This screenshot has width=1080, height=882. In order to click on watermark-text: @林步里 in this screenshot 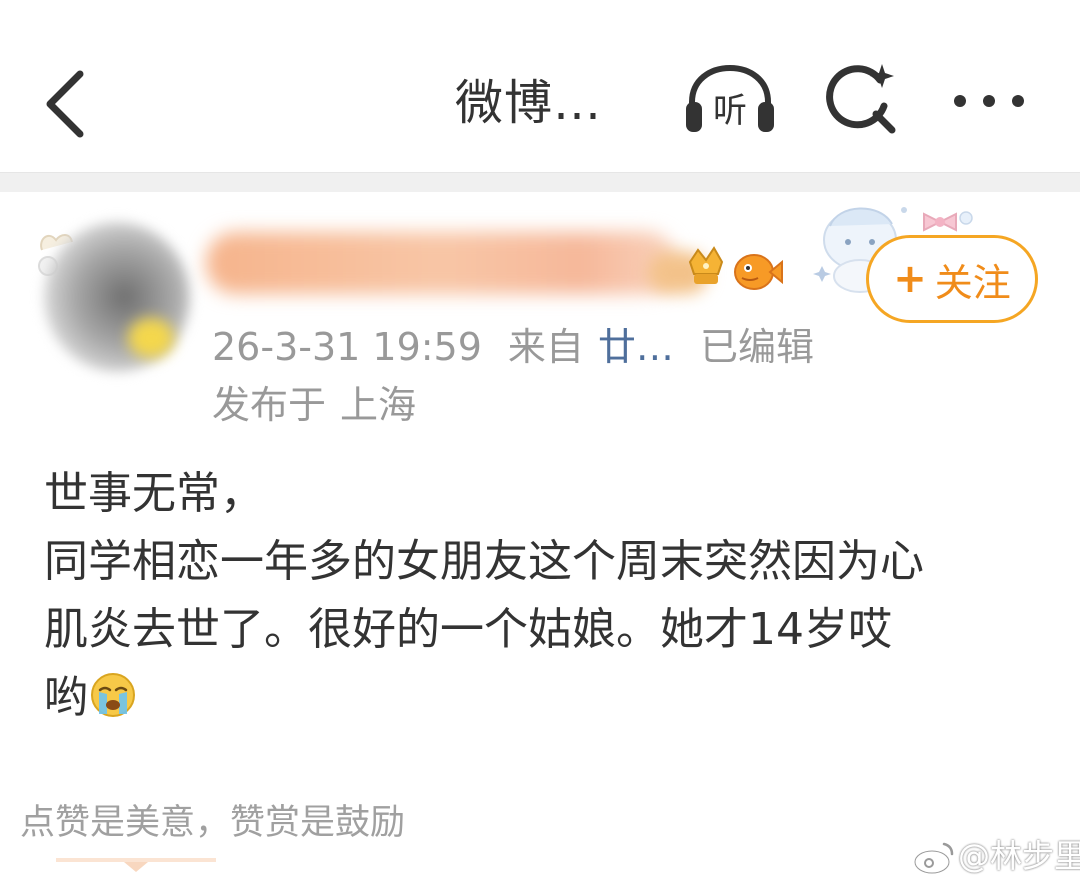, I will do `click(995, 856)`.